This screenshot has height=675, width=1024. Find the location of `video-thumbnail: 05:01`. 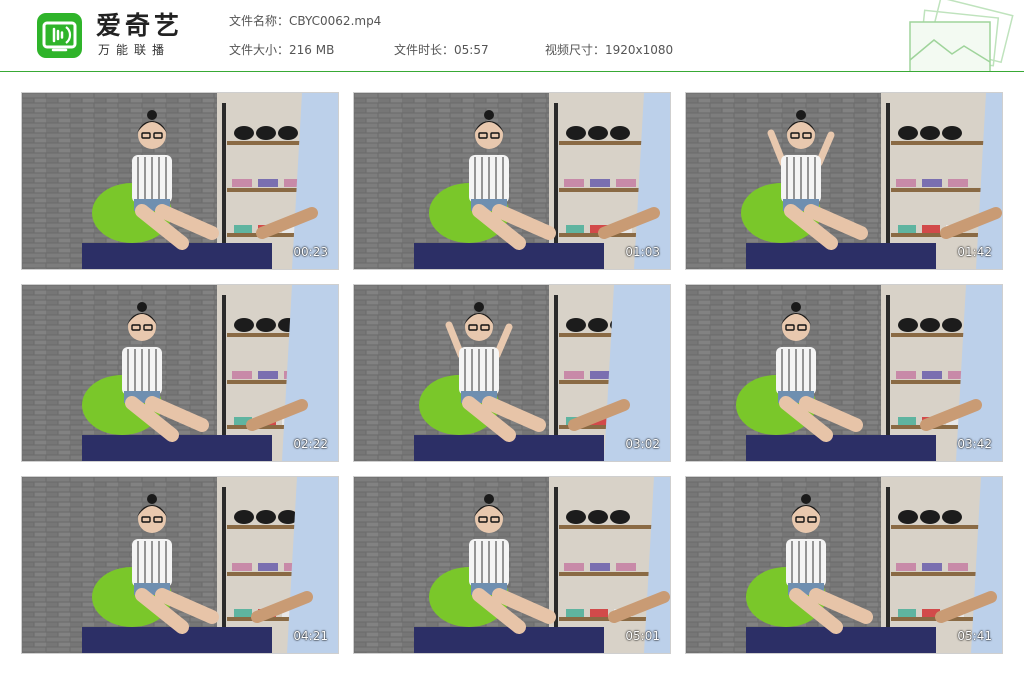

video-thumbnail: 05:01 is located at coordinates (512, 565).